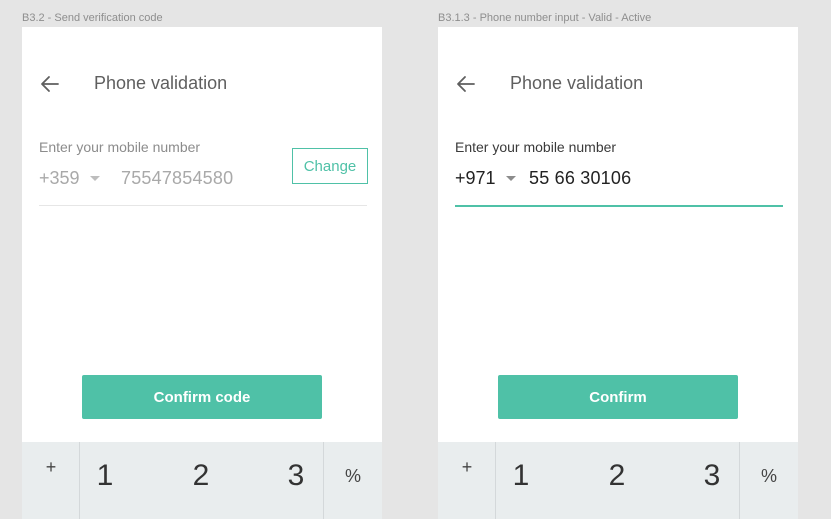 This screenshot has width=831, height=519. What do you see at coordinates (618, 397) in the screenshot?
I see `confirm-button: Confirm` at bounding box center [618, 397].